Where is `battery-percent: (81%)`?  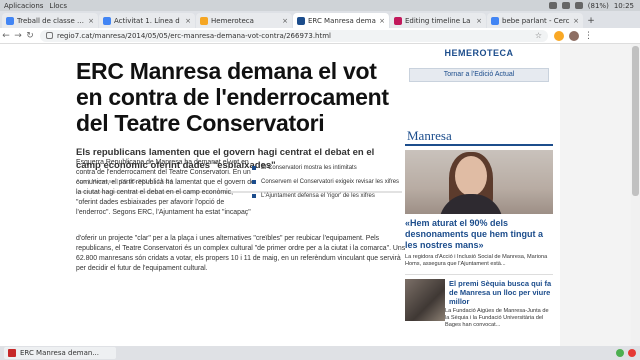 battery-percent: (81%) is located at coordinates (598, 5).